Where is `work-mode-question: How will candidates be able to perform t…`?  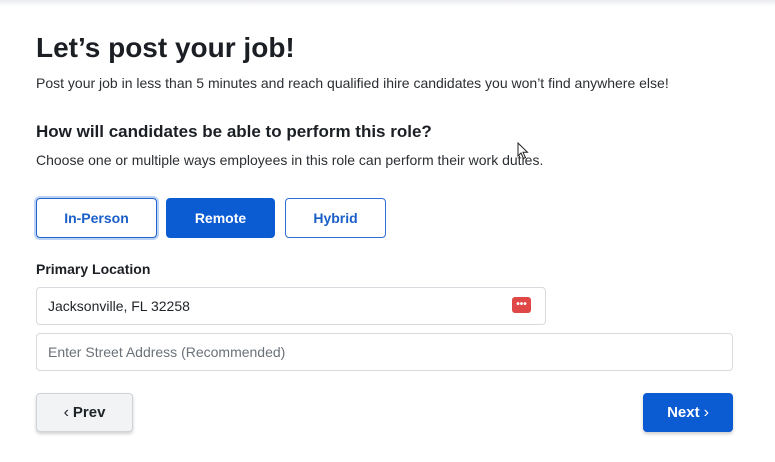
work-mode-question: How will candidates be able to perform t… is located at coordinates (234, 131).